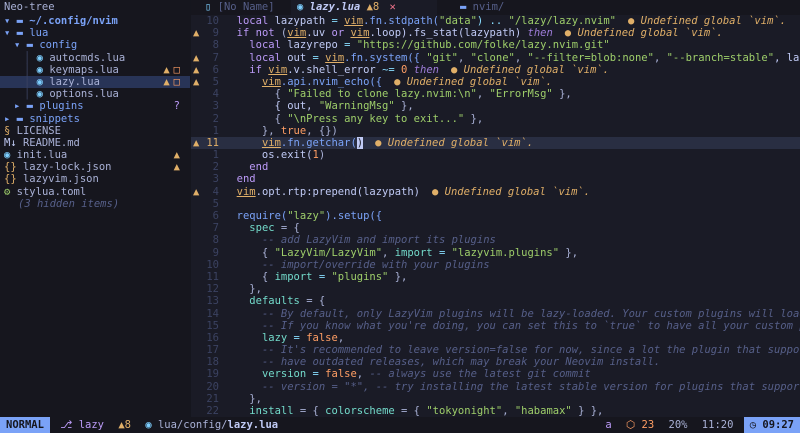  I want to click on code-token: false, so click(322, 337).